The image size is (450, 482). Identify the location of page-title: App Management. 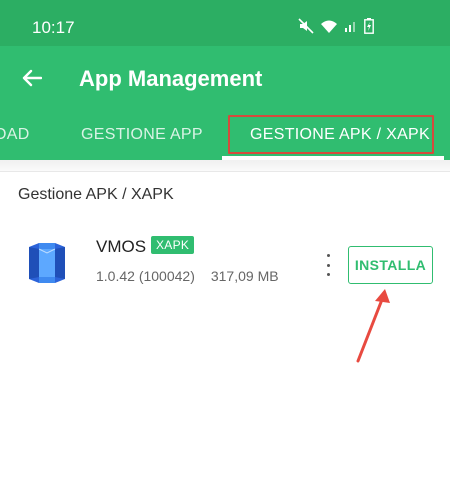
(171, 78).